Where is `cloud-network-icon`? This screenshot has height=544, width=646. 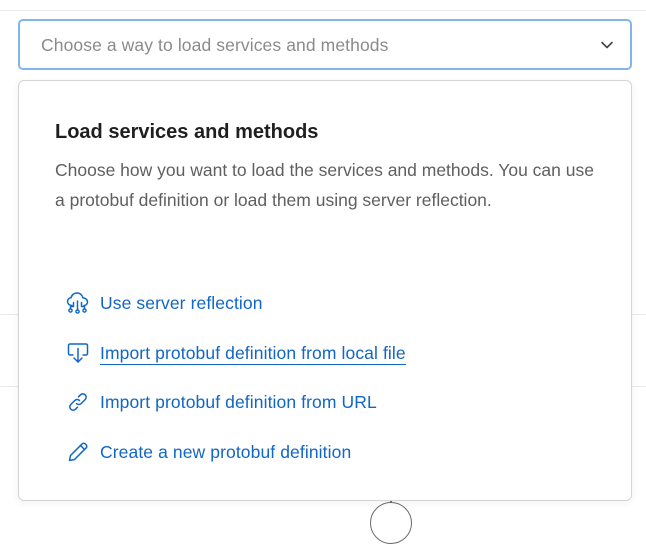 cloud-network-icon is located at coordinates (77, 303).